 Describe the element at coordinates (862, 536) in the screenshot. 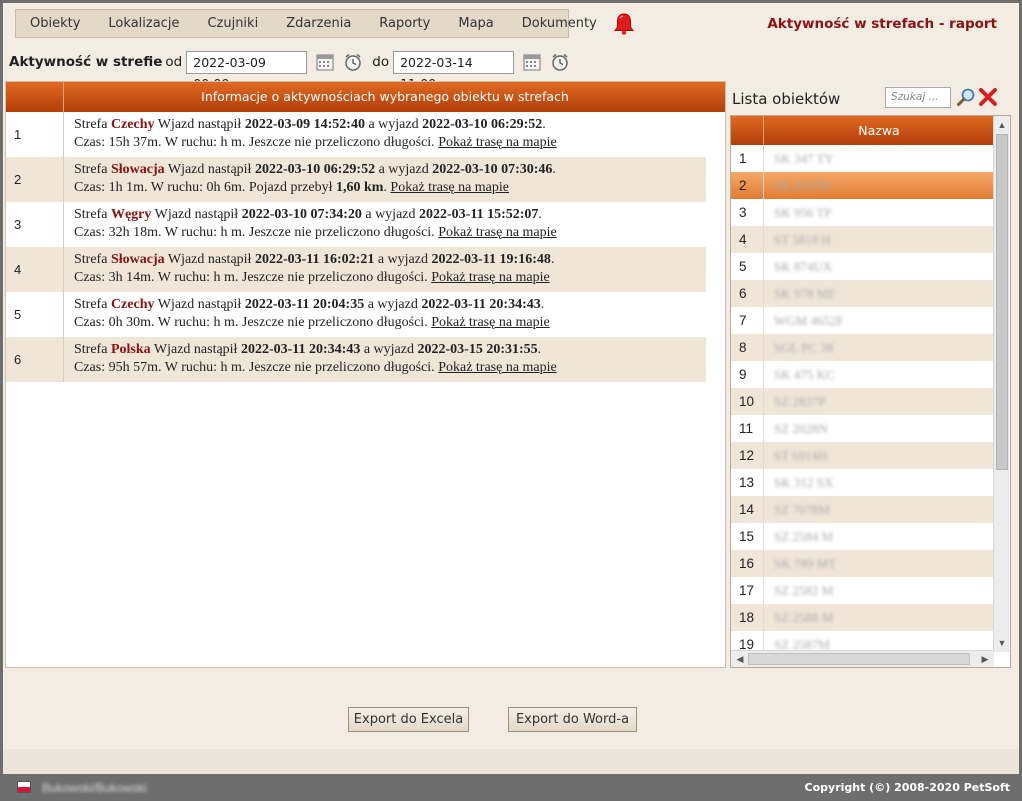

I see `list-item: 15 SZ 2584 M` at that location.